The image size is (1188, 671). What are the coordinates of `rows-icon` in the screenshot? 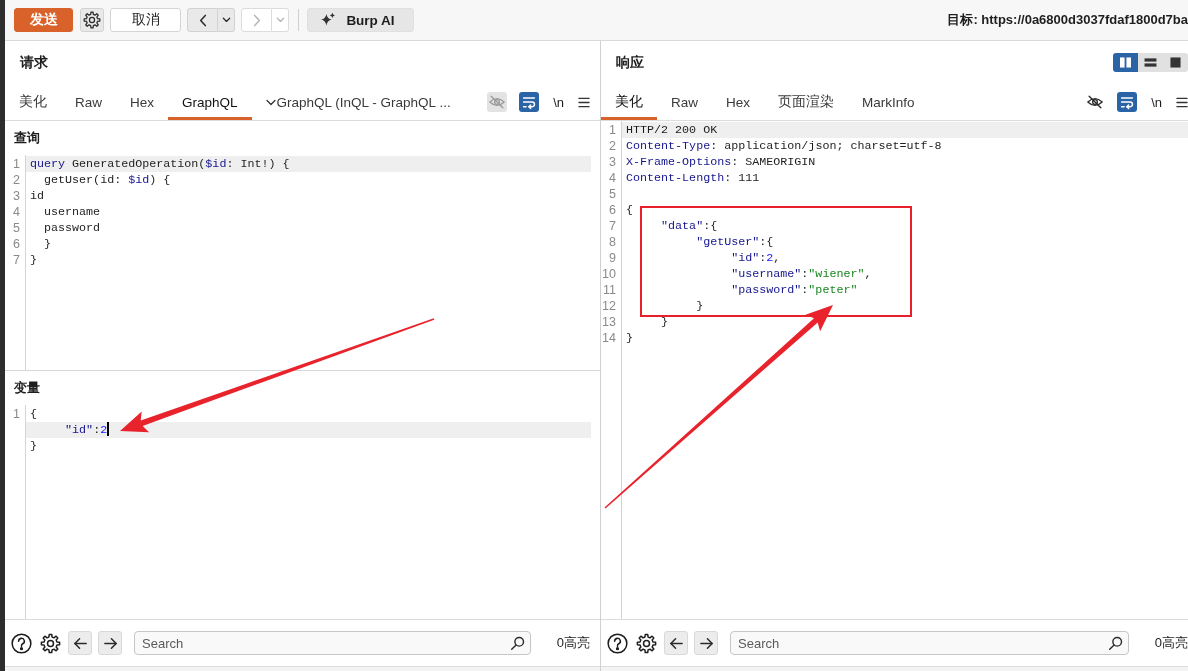 It's located at (1150, 62).